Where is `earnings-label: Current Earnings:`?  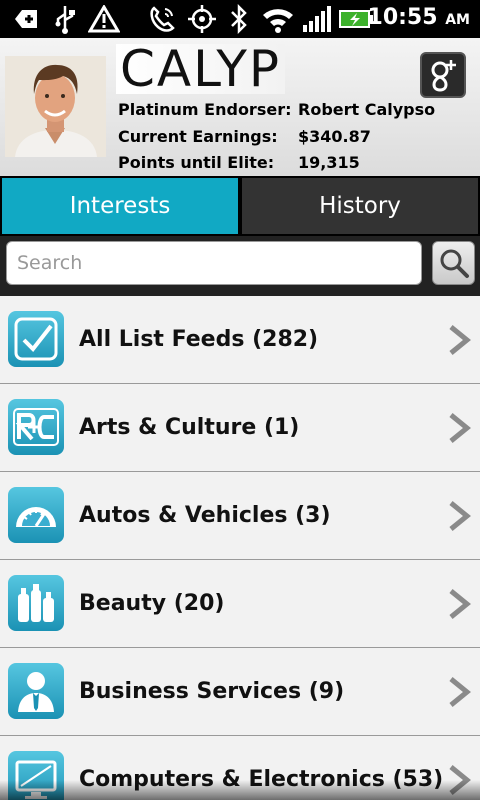 earnings-label: Current Earnings: is located at coordinates (198, 136).